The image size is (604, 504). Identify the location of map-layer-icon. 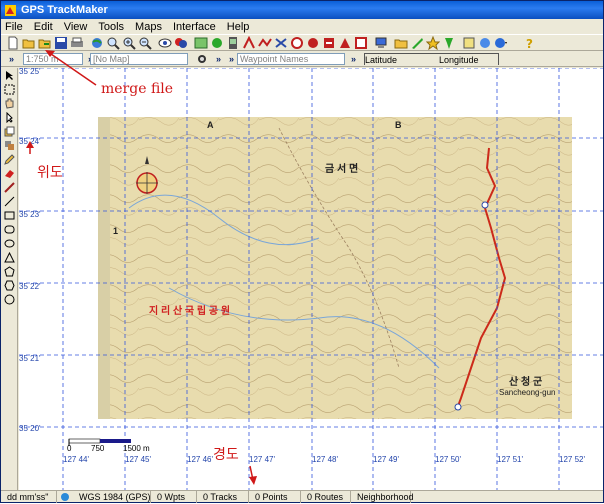
(201, 43).